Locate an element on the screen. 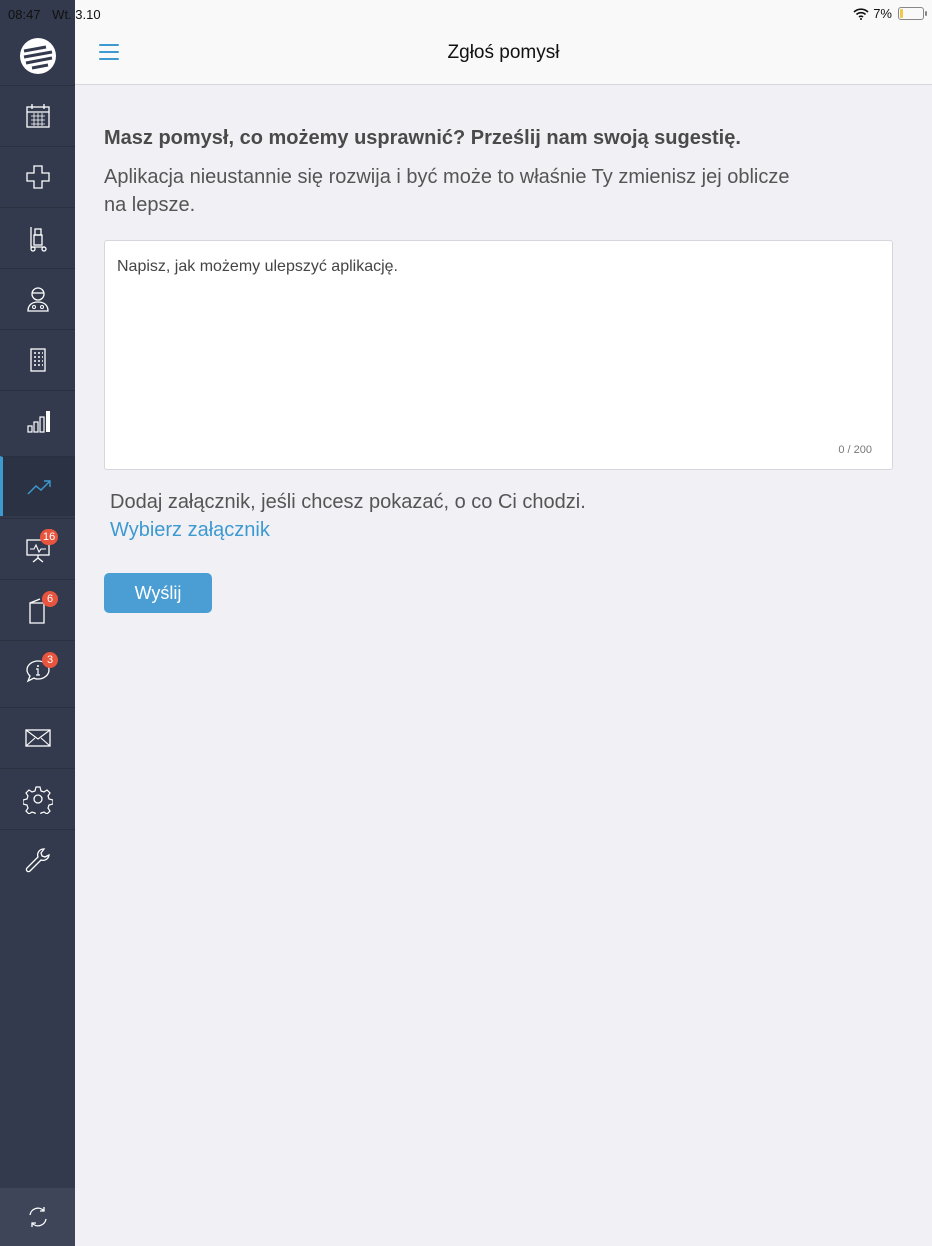 This screenshot has height=1246, width=932. choose-attachment-link: Wybierz załącznik is located at coordinates (190, 530).